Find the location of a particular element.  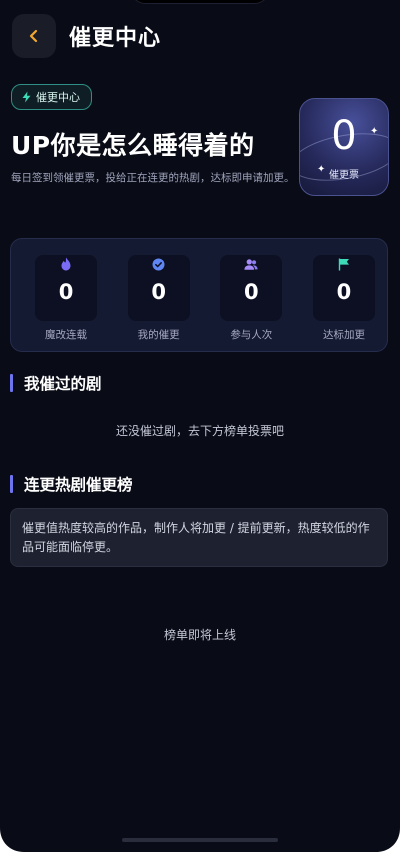

stat-participants: 0 参与人次 is located at coordinates (251, 303).